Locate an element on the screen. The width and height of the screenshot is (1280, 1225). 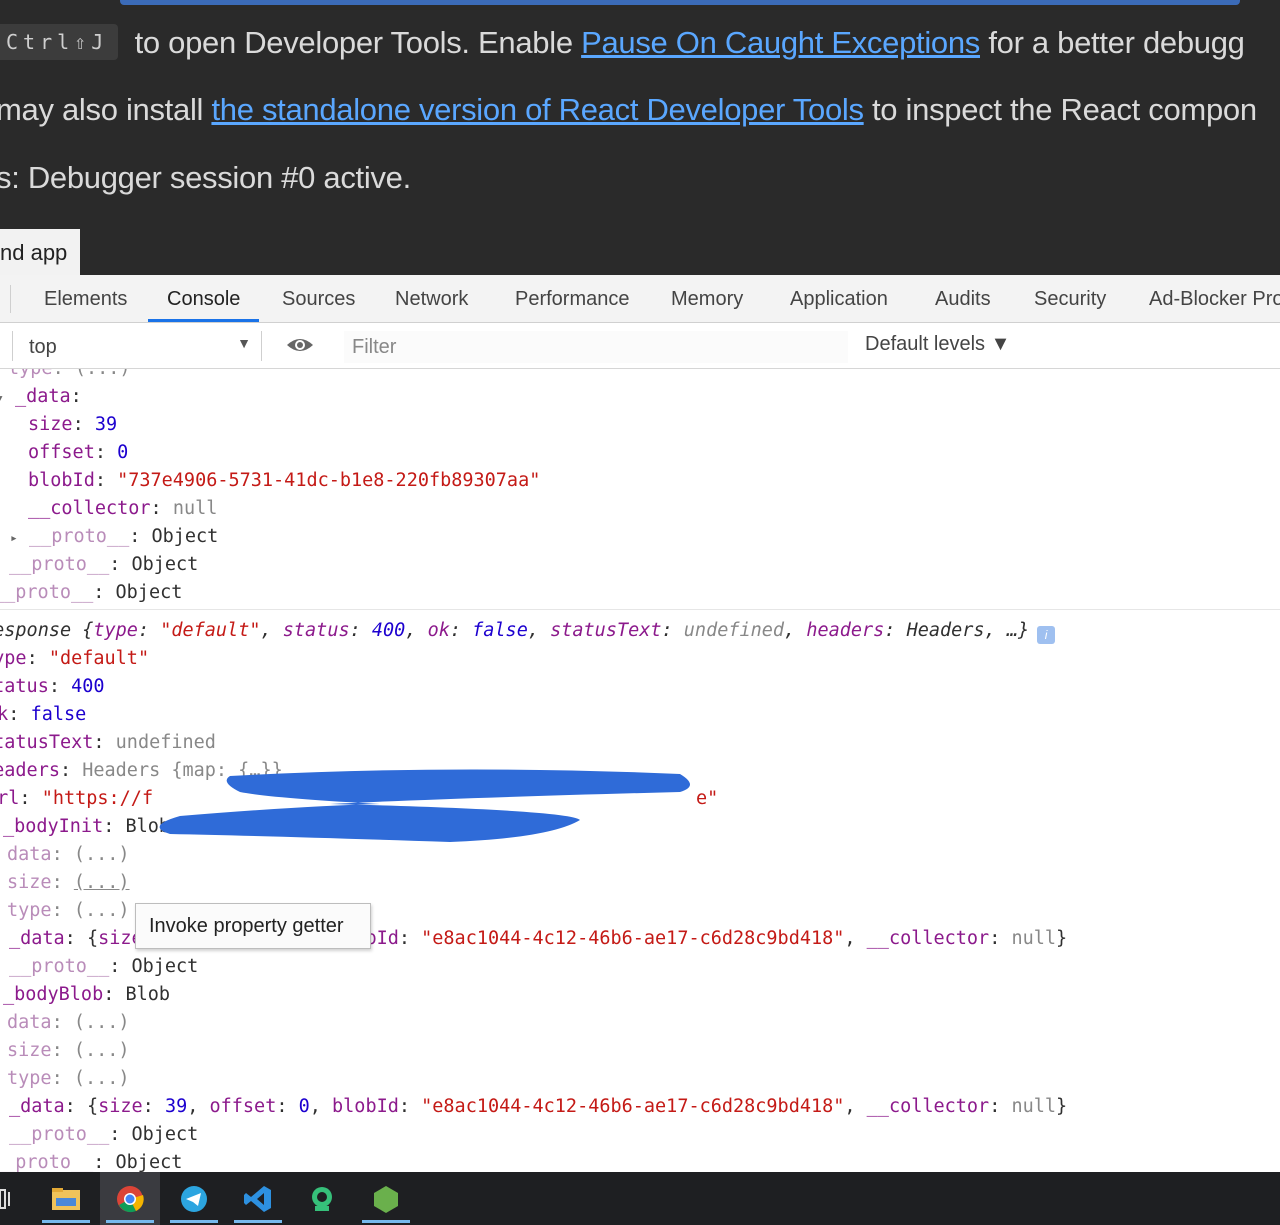
taskbar-nodejs is located at coordinates (386, 1198).